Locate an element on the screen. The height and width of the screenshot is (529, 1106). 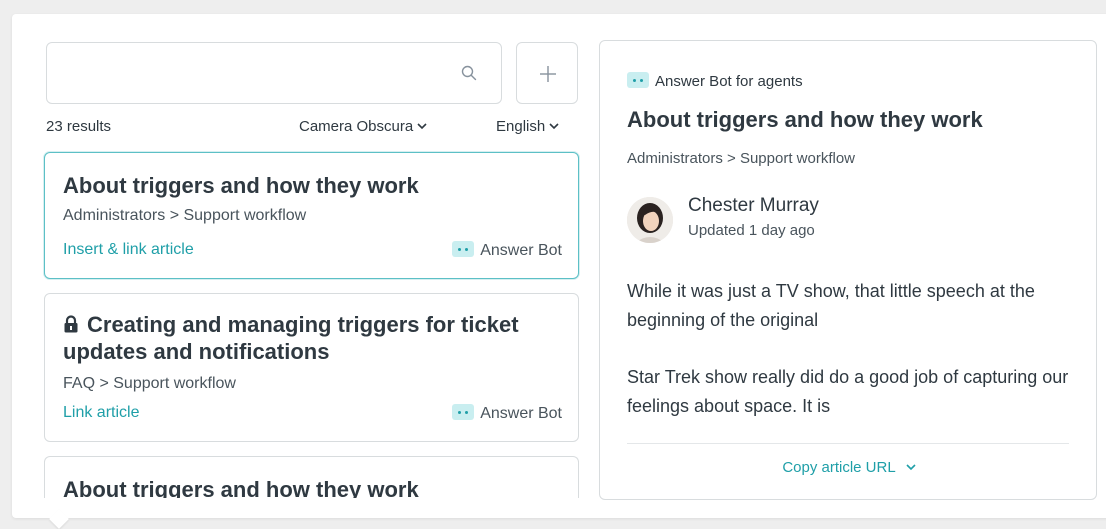
avatar is located at coordinates (650, 220).